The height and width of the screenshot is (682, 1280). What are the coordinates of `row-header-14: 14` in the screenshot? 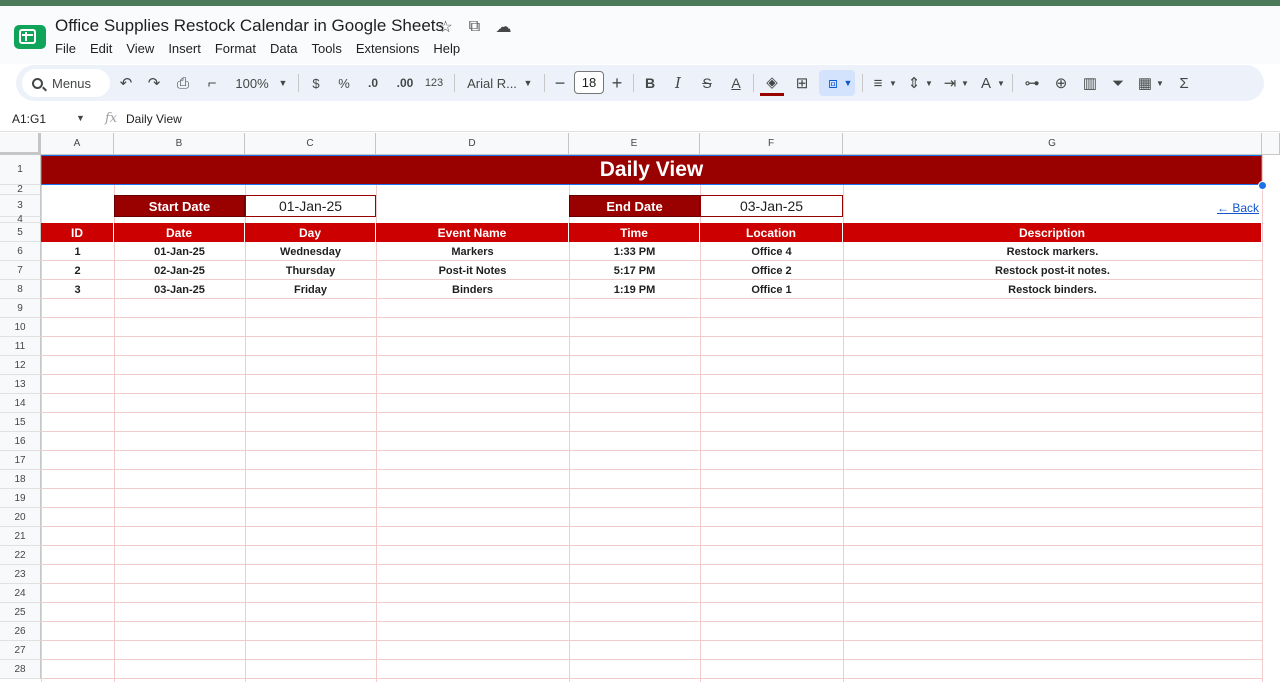 It's located at (20, 403).